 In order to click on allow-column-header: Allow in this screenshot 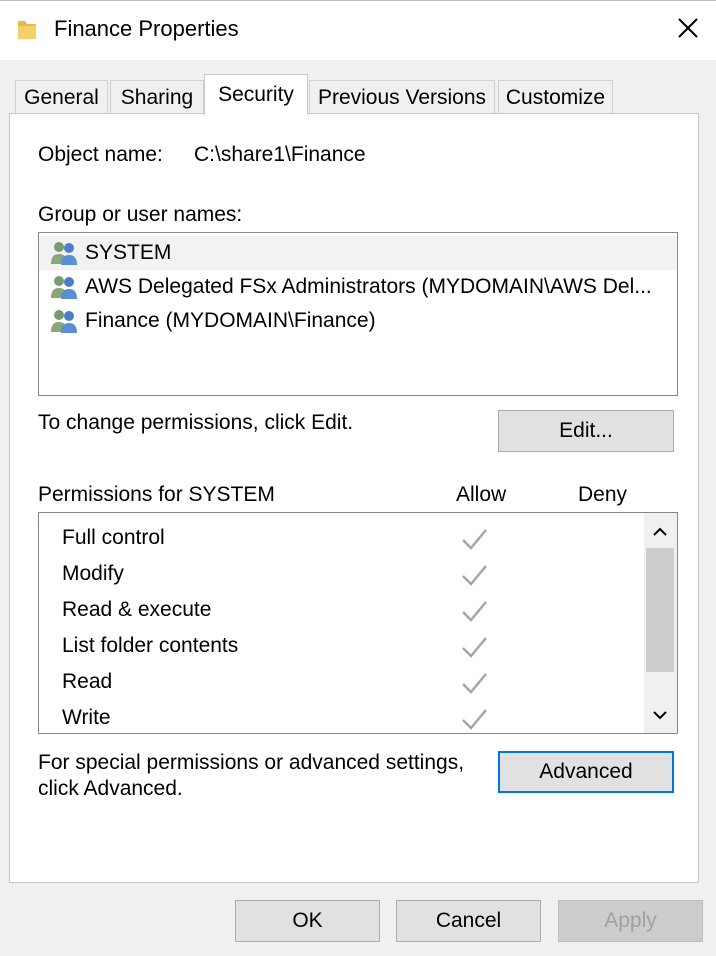, I will do `click(481, 494)`.